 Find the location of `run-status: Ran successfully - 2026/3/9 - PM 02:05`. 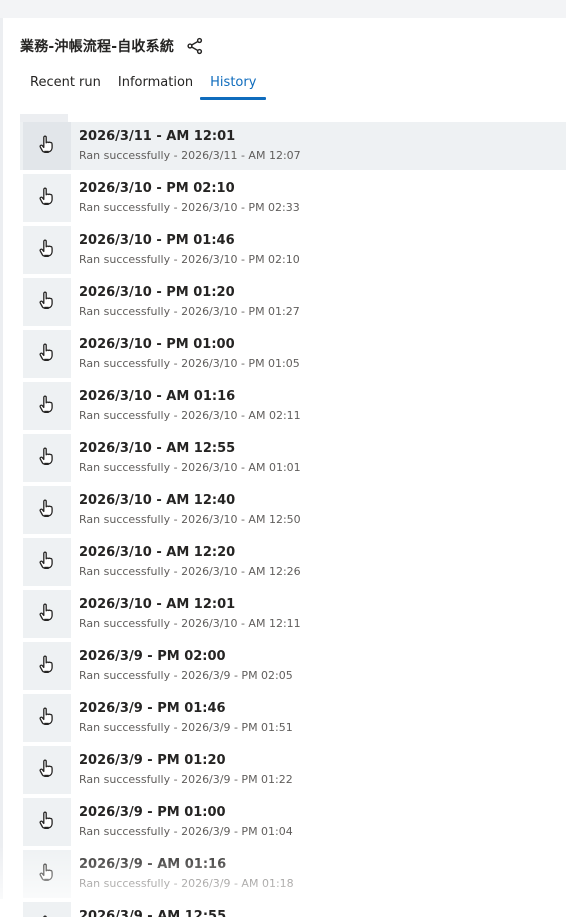

run-status: Ran successfully - 2026/3/9 - PM 02:05 is located at coordinates (186, 675).